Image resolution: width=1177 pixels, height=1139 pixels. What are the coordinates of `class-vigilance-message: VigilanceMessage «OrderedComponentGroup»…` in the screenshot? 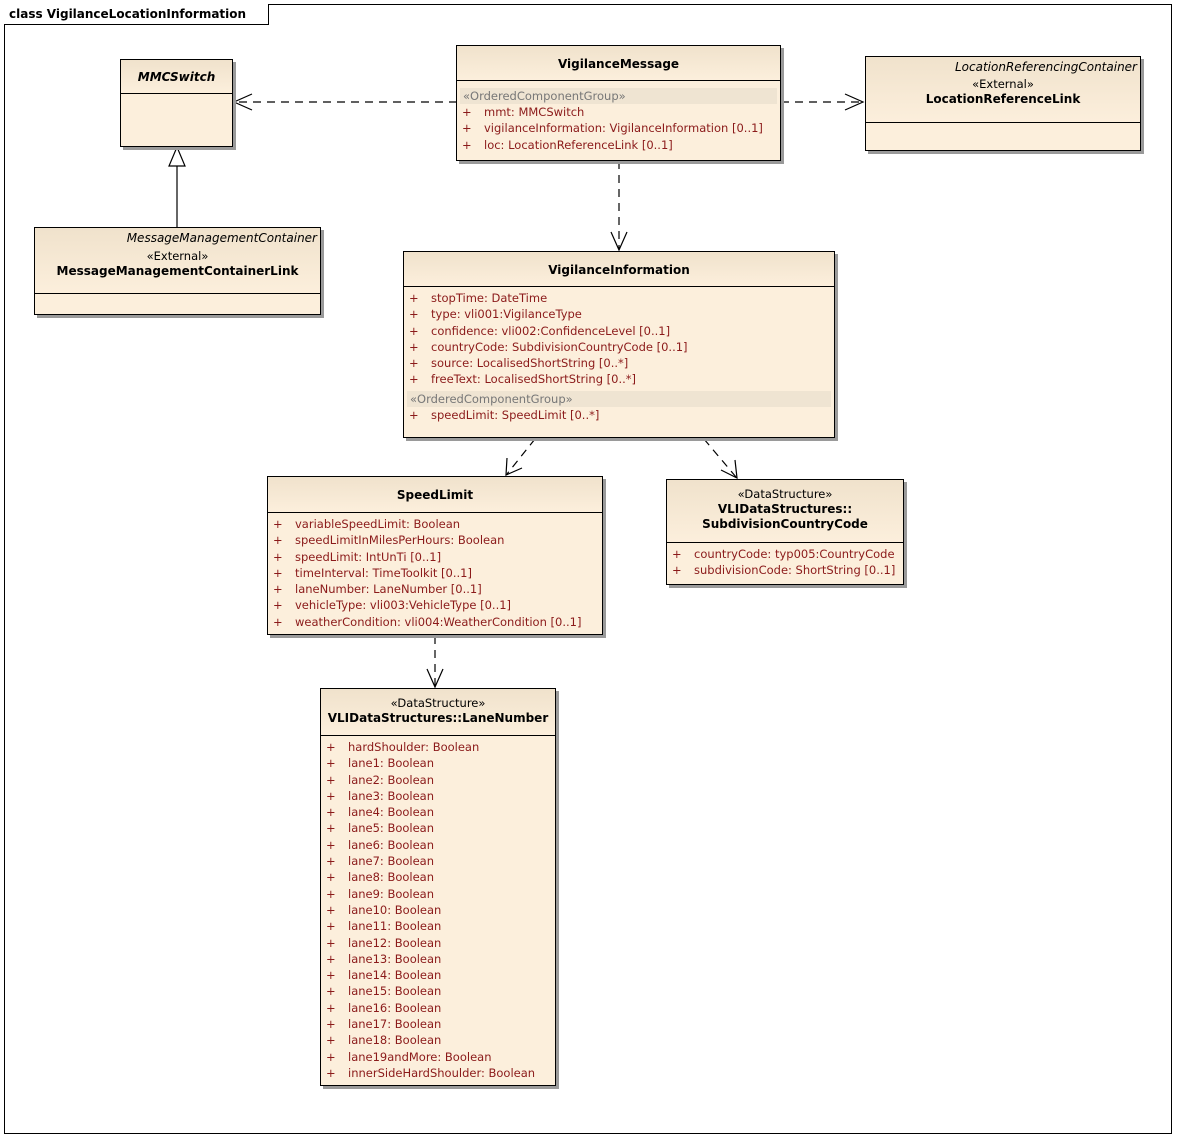 It's located at (618, 103).